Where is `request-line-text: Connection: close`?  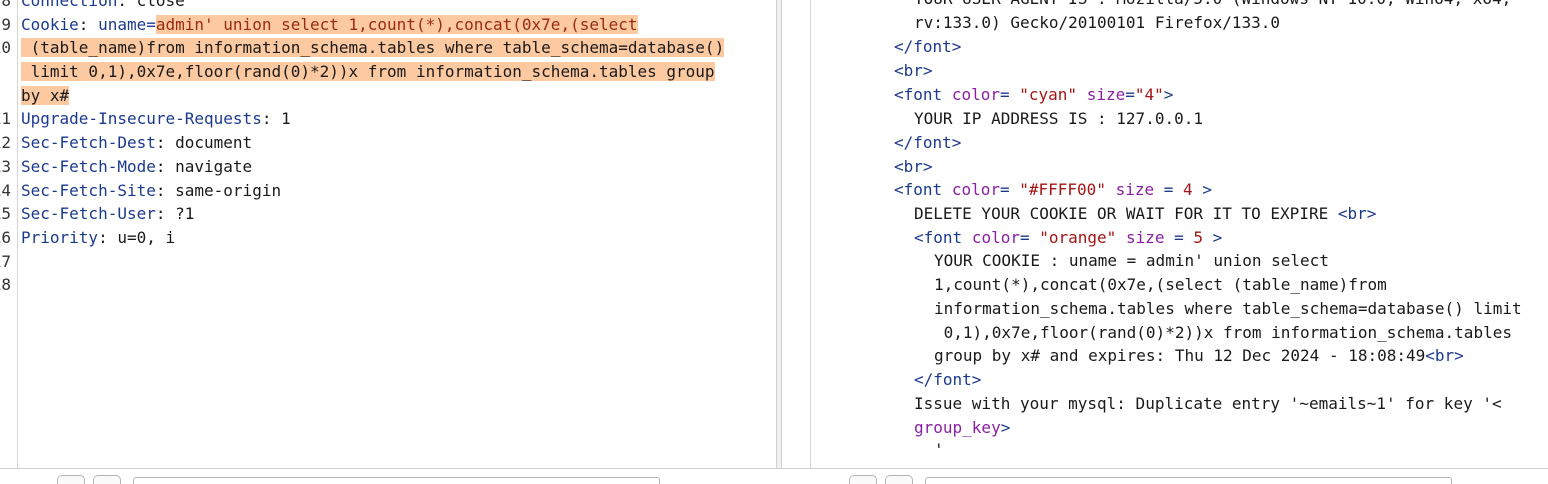 request-line-text: Connection: close is located at coordinates (103, 6).